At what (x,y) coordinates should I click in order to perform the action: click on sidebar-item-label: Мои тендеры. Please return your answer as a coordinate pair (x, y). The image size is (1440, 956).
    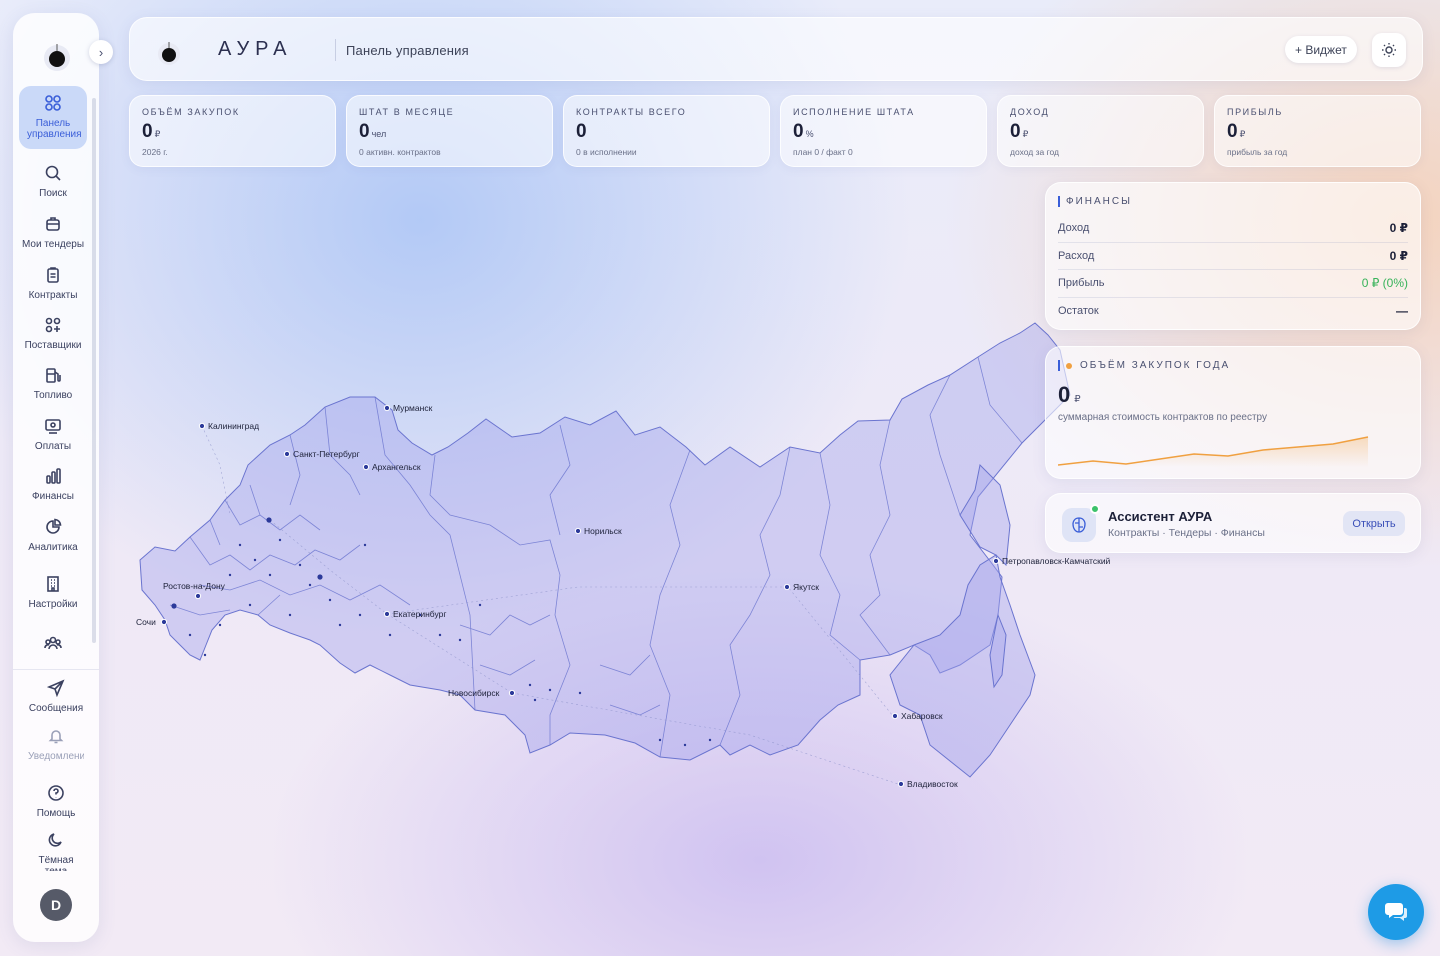
    Looking at the image, I should click on (53, 244).